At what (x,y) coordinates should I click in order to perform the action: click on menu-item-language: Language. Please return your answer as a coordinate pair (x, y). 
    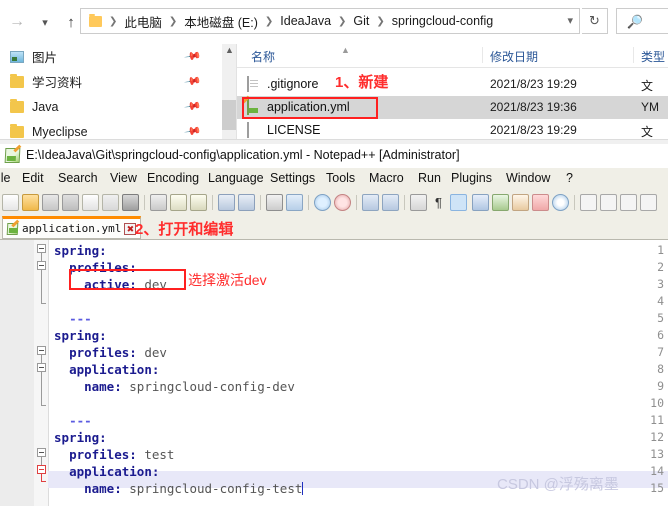
    Looking at the image, I should click on (236, 178).